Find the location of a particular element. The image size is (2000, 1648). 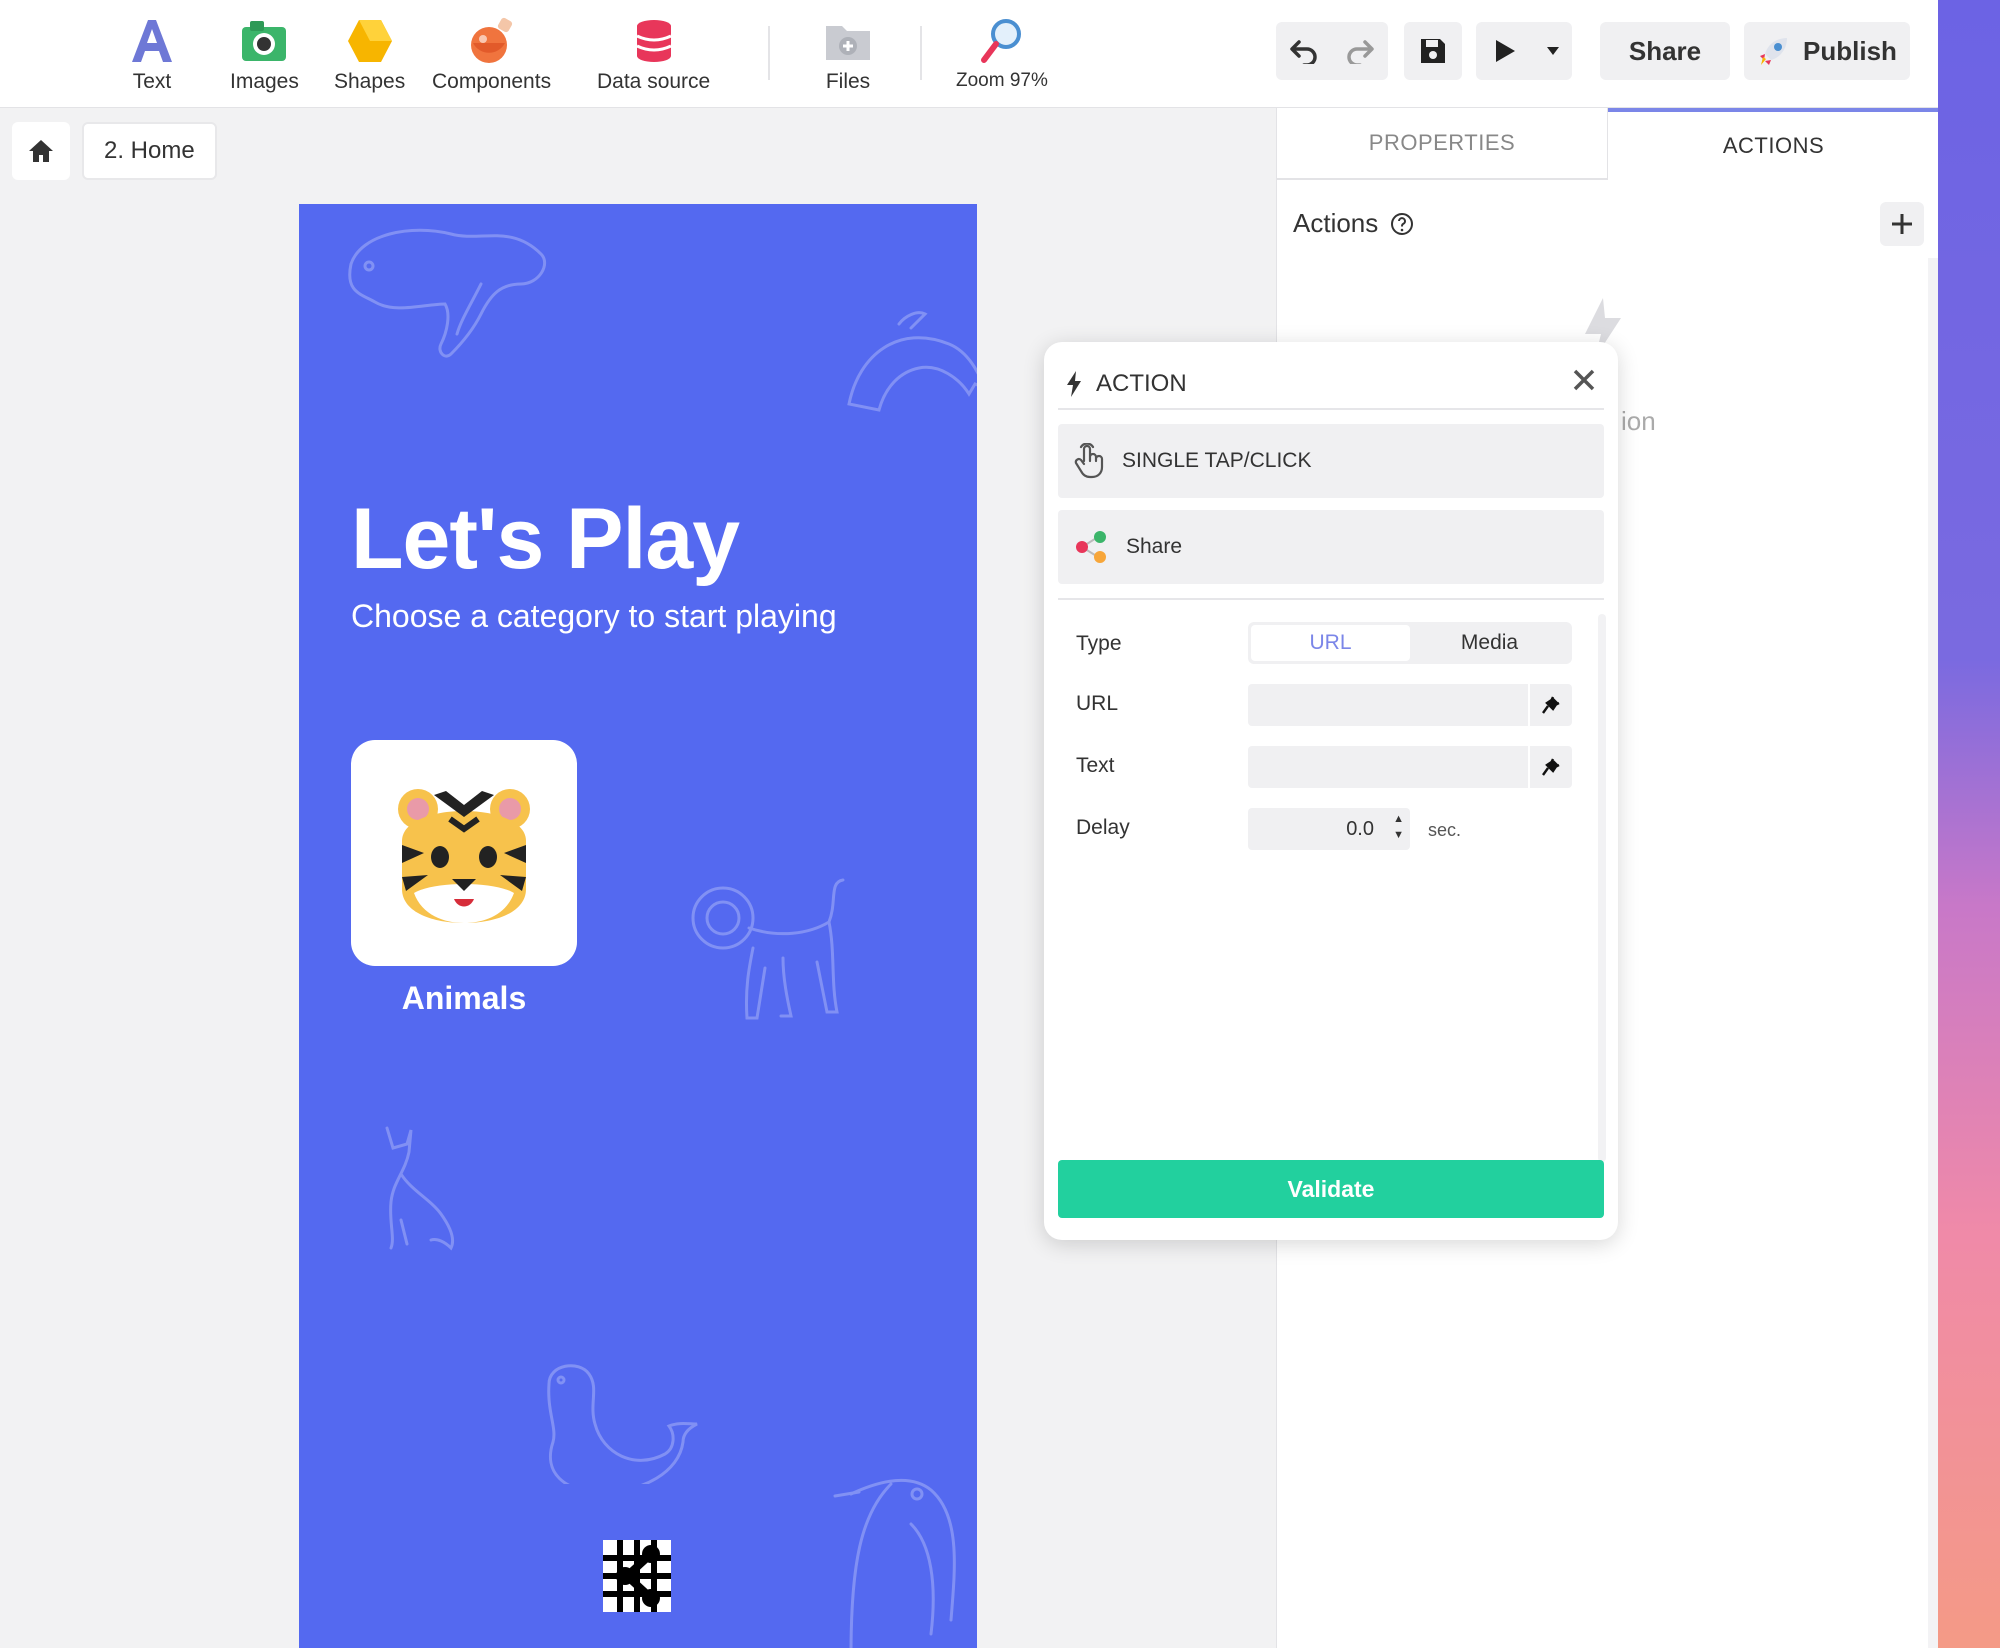

type-label: Type is located at coordinates (1099, 643).